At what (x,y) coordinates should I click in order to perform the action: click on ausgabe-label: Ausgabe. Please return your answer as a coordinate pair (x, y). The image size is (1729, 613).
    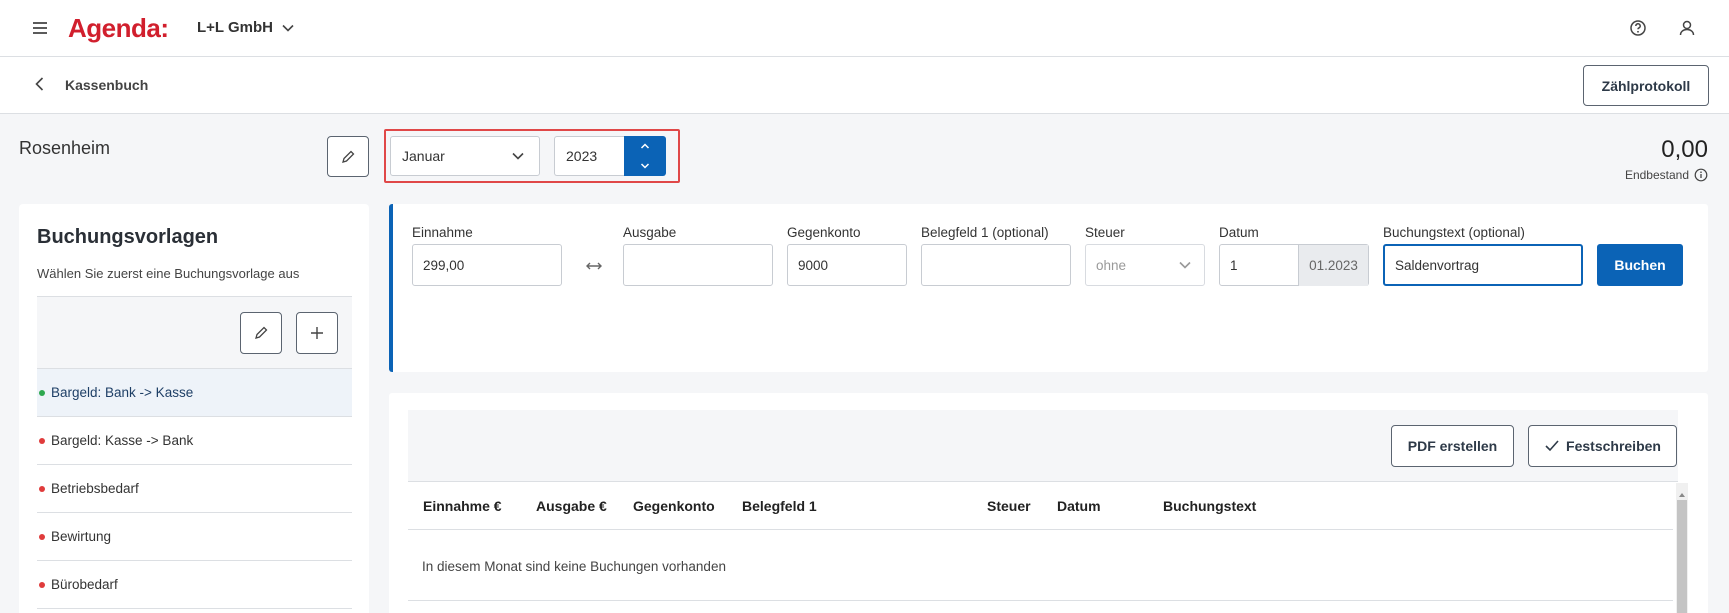
    Looking at the image, I should click on (650, 232).